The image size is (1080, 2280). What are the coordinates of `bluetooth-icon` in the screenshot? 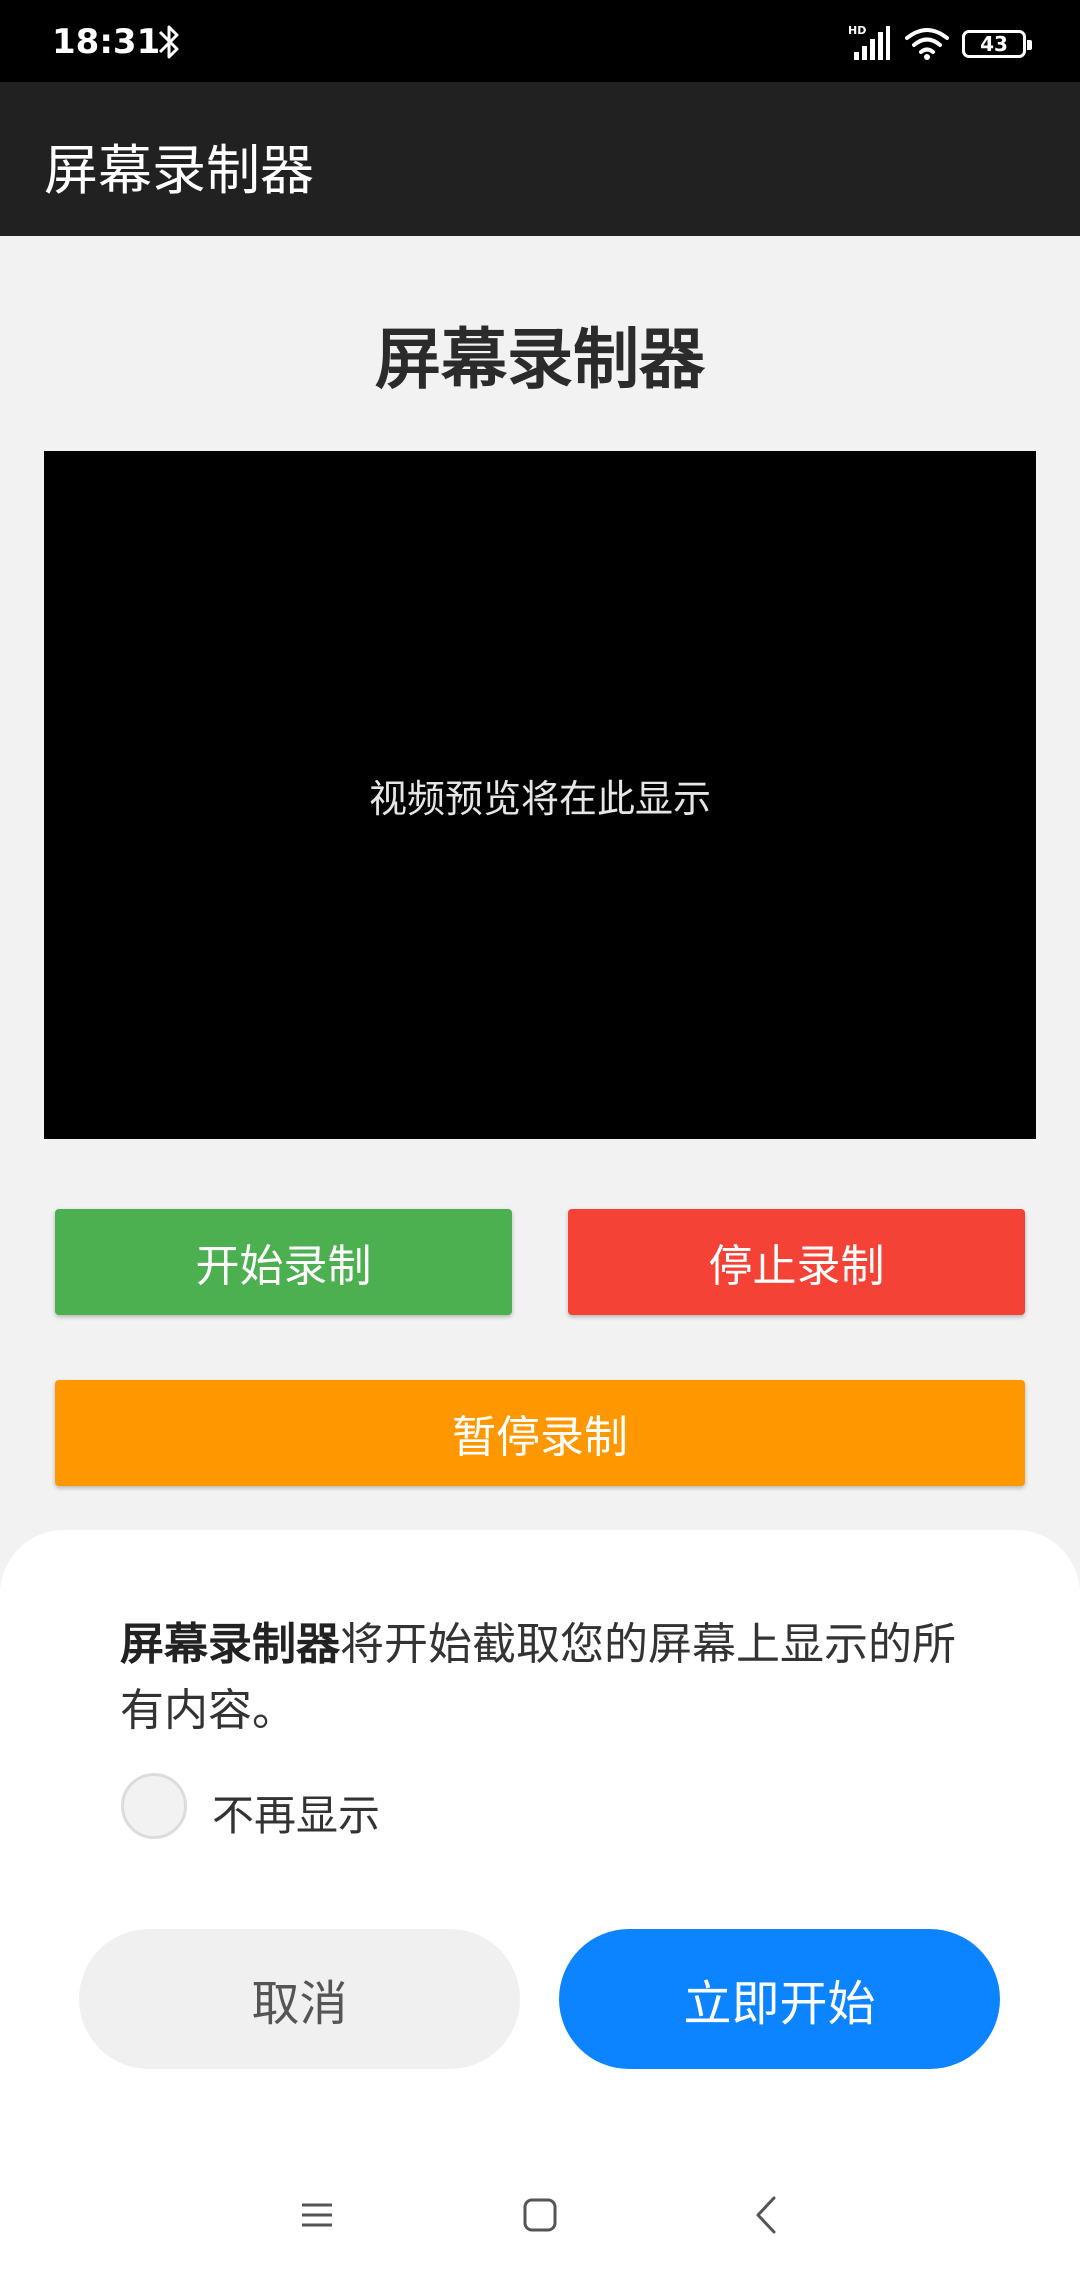 It's located at (168, 42).